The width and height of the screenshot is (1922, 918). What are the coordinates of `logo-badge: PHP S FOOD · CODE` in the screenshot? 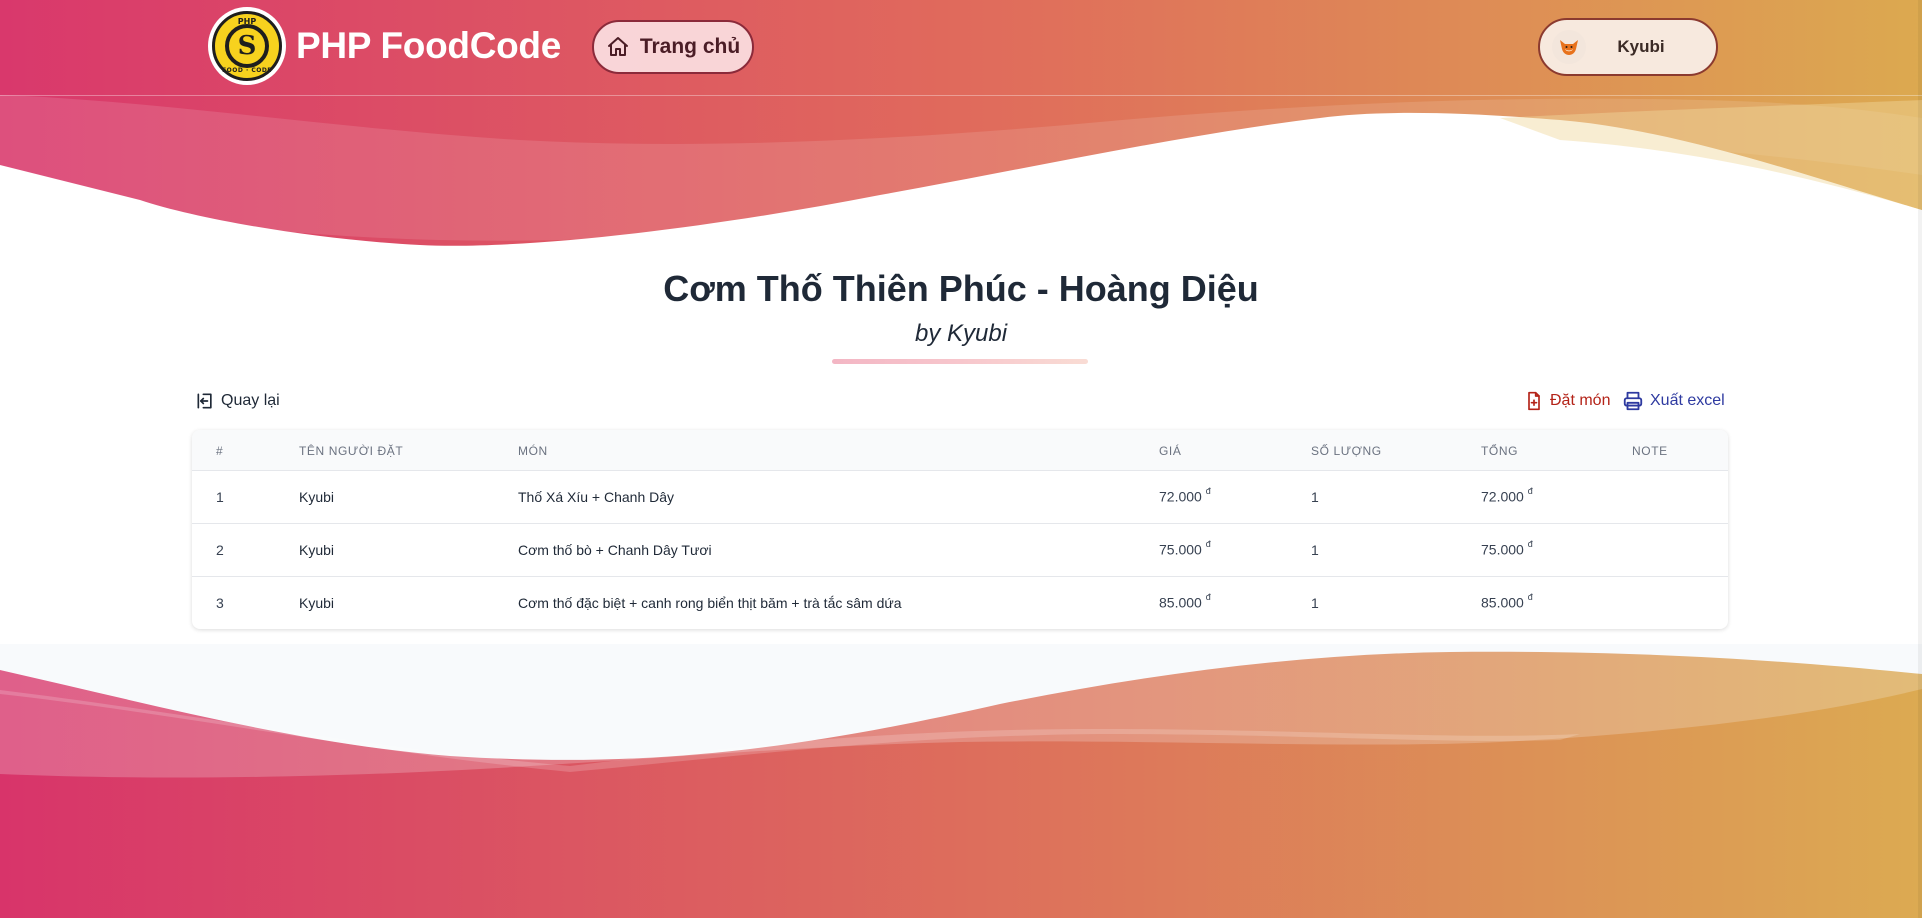 It's located at (247, 46).